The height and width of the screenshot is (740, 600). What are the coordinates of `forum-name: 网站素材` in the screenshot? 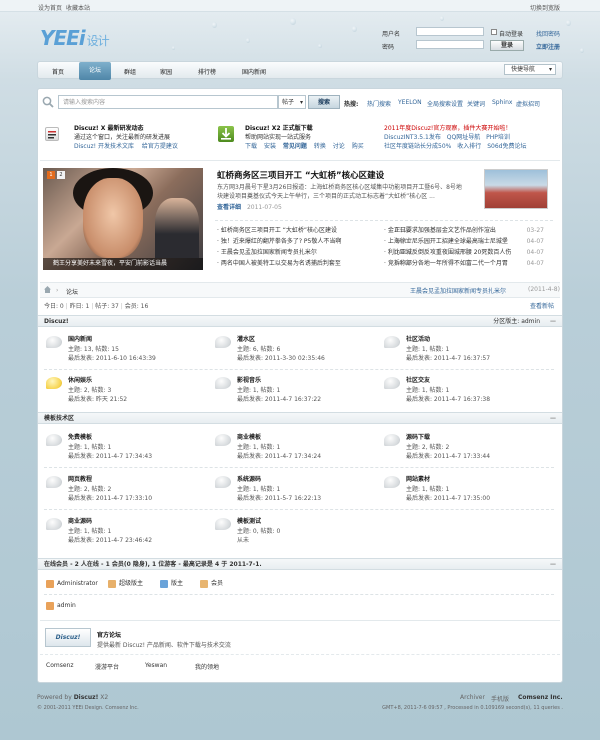 It's located at (418, 478).